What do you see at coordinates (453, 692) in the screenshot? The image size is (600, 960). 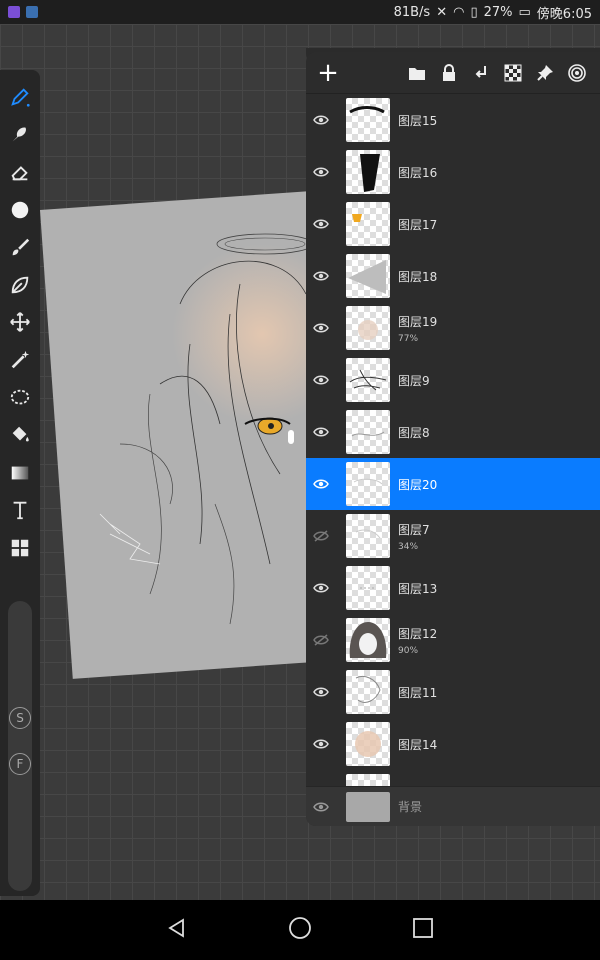 I see `layer-row: 图层11` at bounding box center [453, 692].